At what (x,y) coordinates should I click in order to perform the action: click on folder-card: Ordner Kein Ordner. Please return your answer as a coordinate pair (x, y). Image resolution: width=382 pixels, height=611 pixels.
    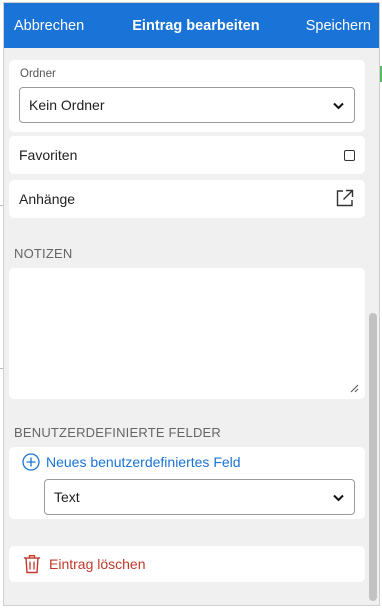
    Looking at the image, I should click on (187, 96).